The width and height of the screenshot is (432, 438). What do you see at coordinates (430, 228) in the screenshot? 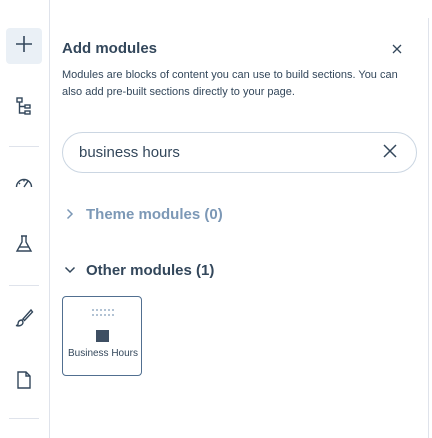
I see `right-scroll-edge` at bounding box center [430, 228].